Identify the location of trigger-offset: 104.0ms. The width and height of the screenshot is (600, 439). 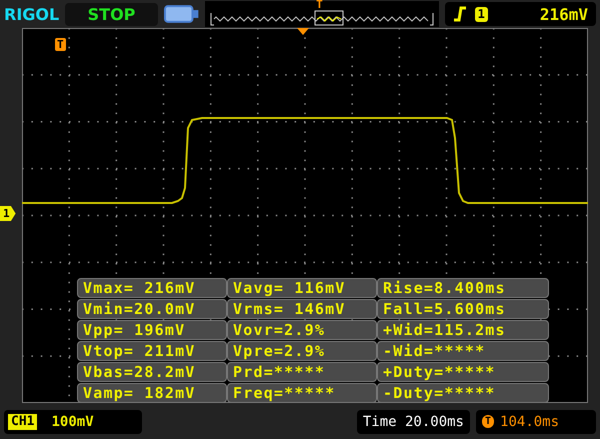
(530, 422).